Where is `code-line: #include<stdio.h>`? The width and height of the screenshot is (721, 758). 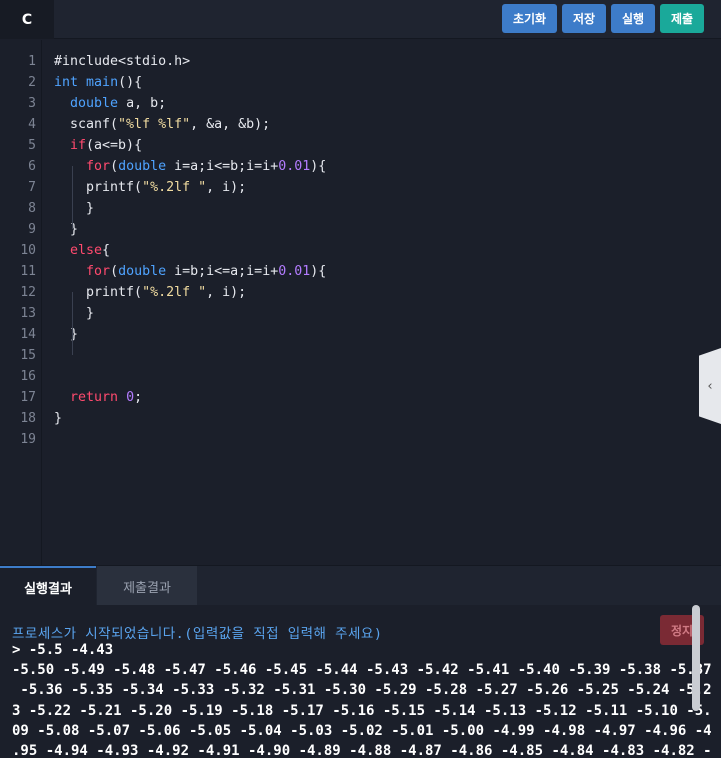 code-line: #include<stdio.h> is located at coordinates (122, 61).